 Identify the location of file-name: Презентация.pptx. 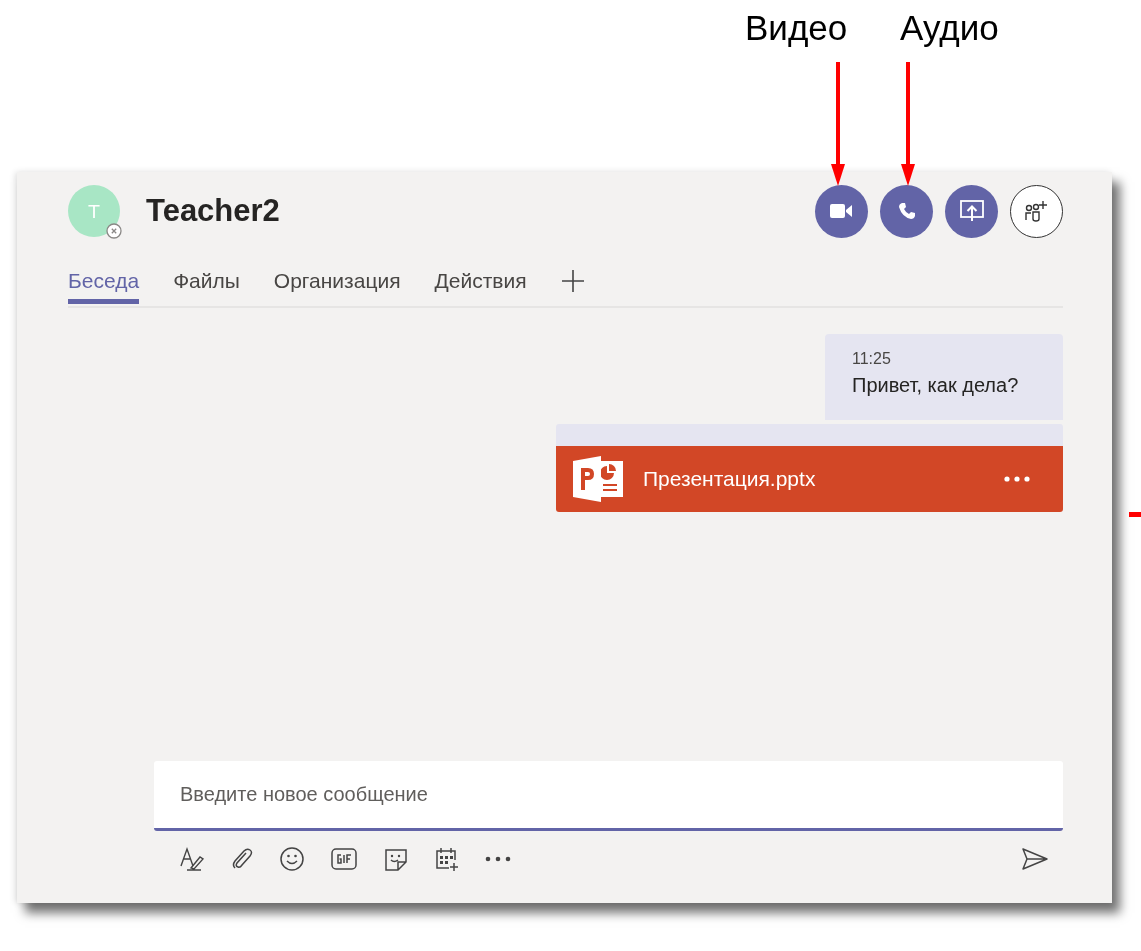
(729, 479).